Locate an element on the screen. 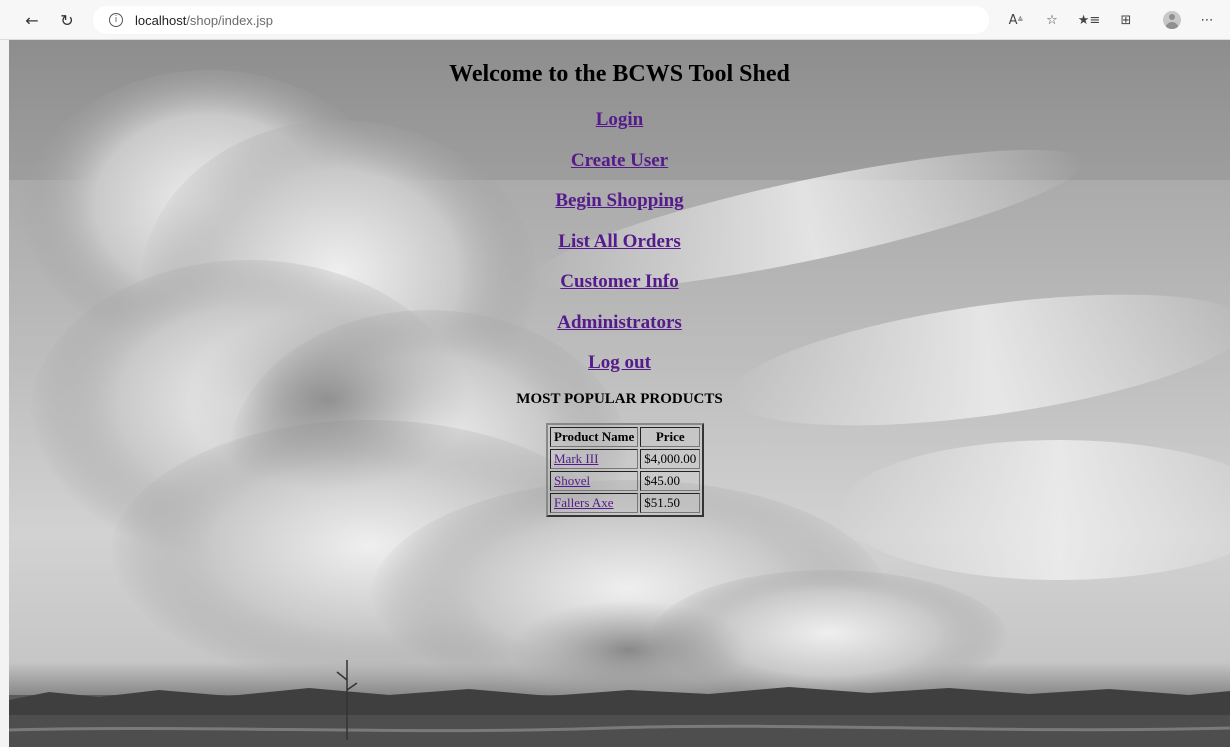 Image resolution: width=1230 pixels, height=747 pixels. list-all-orders-link: List All Orders is located at coordinates (619, 250).